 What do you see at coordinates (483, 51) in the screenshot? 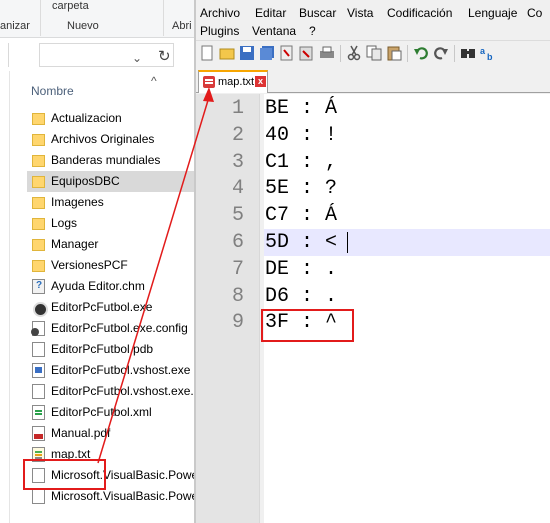
I see `svg-text: a` at bounding box center [483, 51].